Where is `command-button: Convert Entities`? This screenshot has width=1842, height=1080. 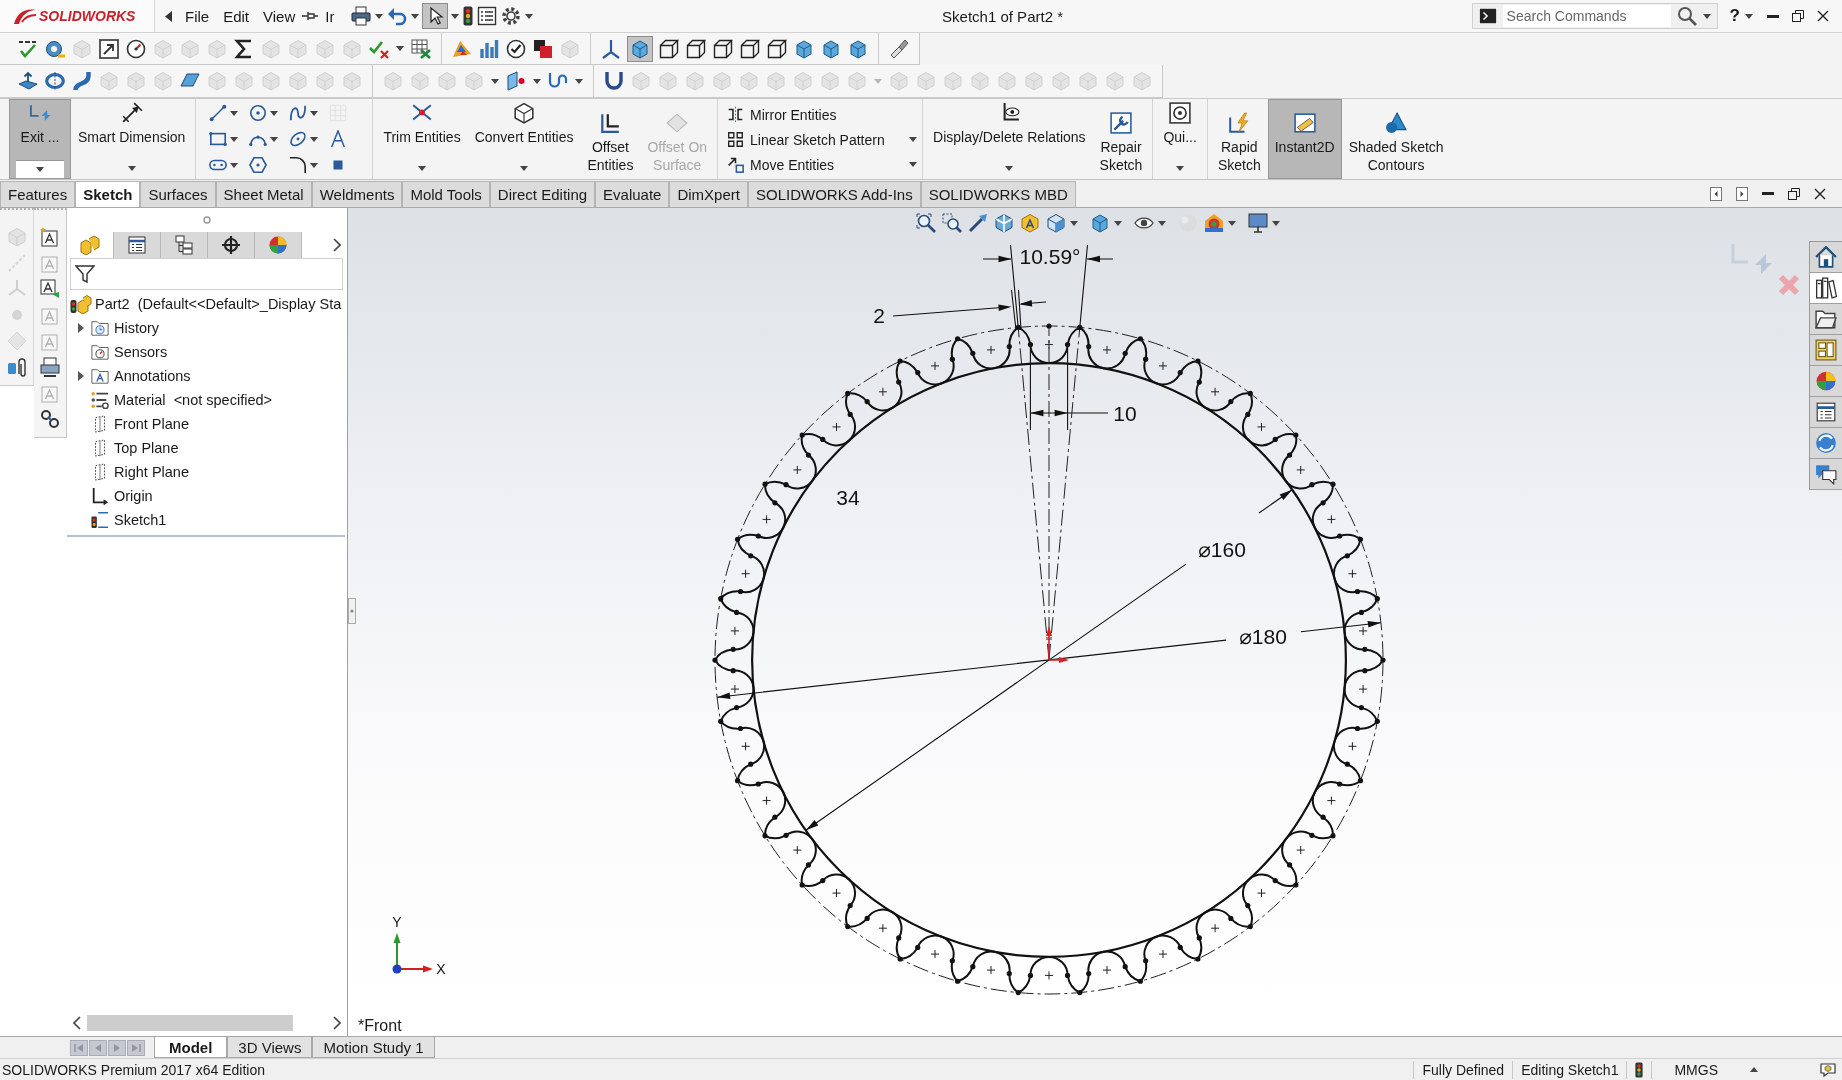 command-button: Convert Entities is located at coordinates (524, 139).